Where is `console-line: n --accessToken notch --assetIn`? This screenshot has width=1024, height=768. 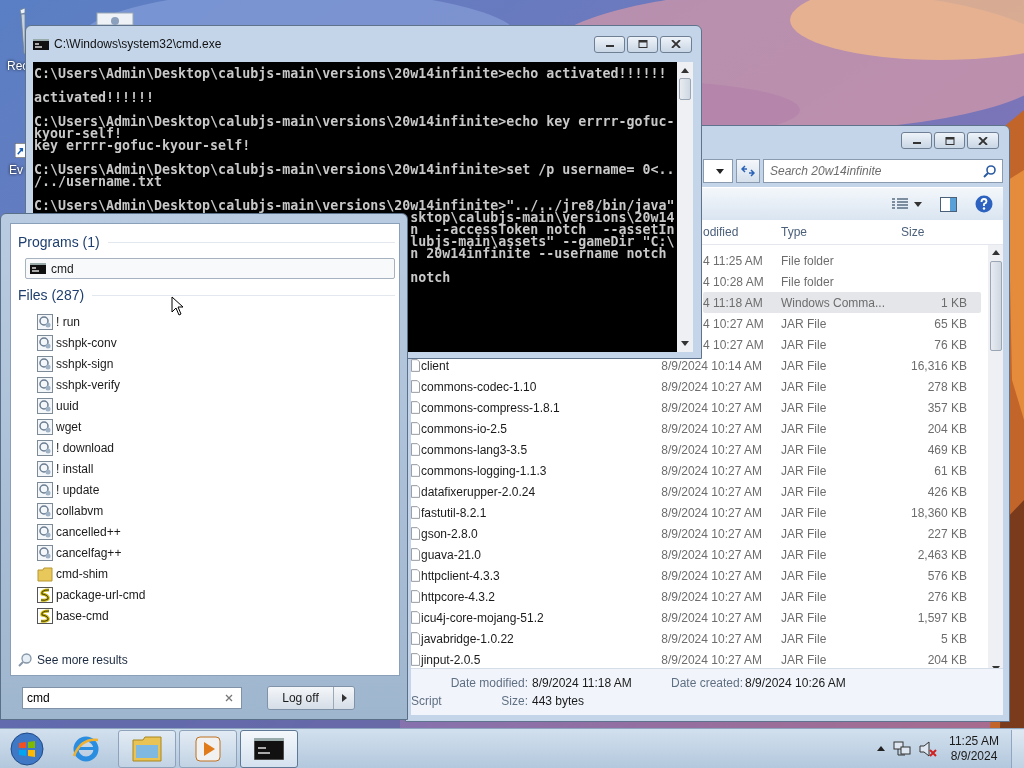 console-line: n --accessToken notch --assetIn is located at coordinates (542, 230).